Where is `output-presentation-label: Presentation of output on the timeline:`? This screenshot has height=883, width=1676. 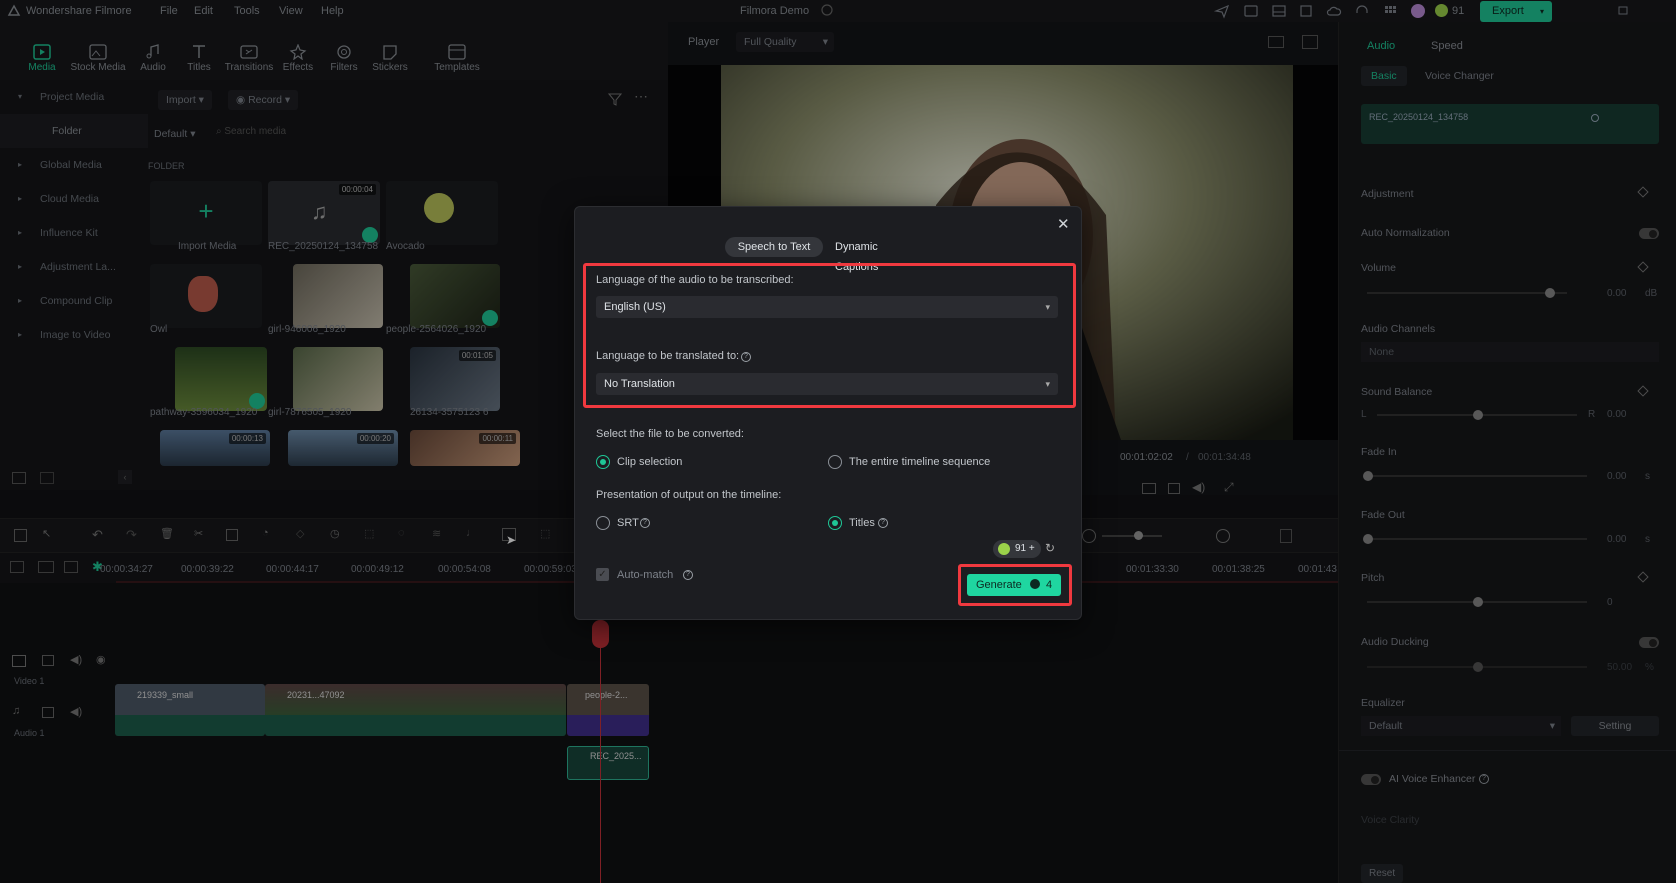
output-presentation-label: Presentation of output on the timeline: is located at coordinates (689, 495).